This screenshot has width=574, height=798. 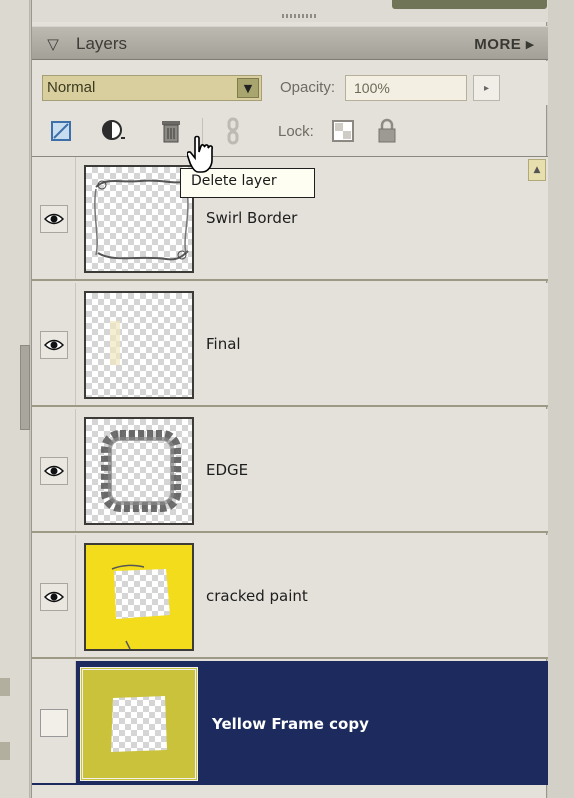 What do you see at coordinates (469, 4) in the screenshot?
I see `panel-tab-edge` at bounding box center [469, 4].